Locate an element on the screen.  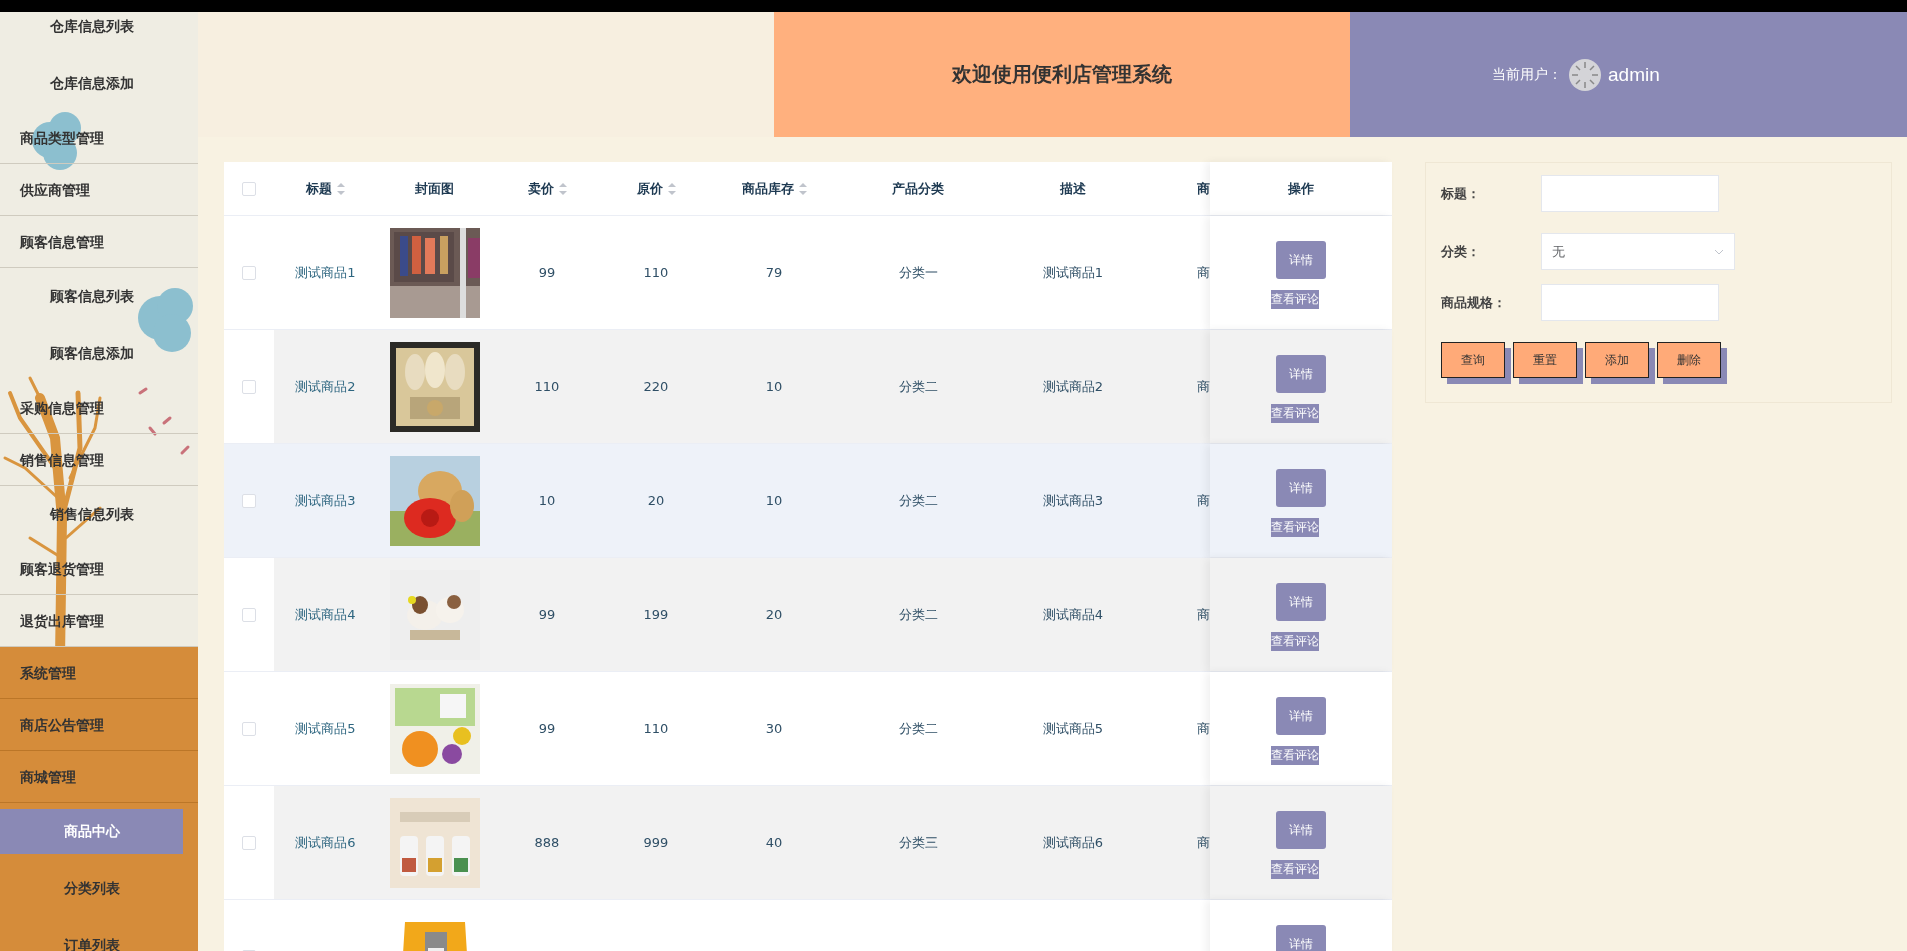
submenu-item: 顾客信息添加 is located at coordinates (91, 353).